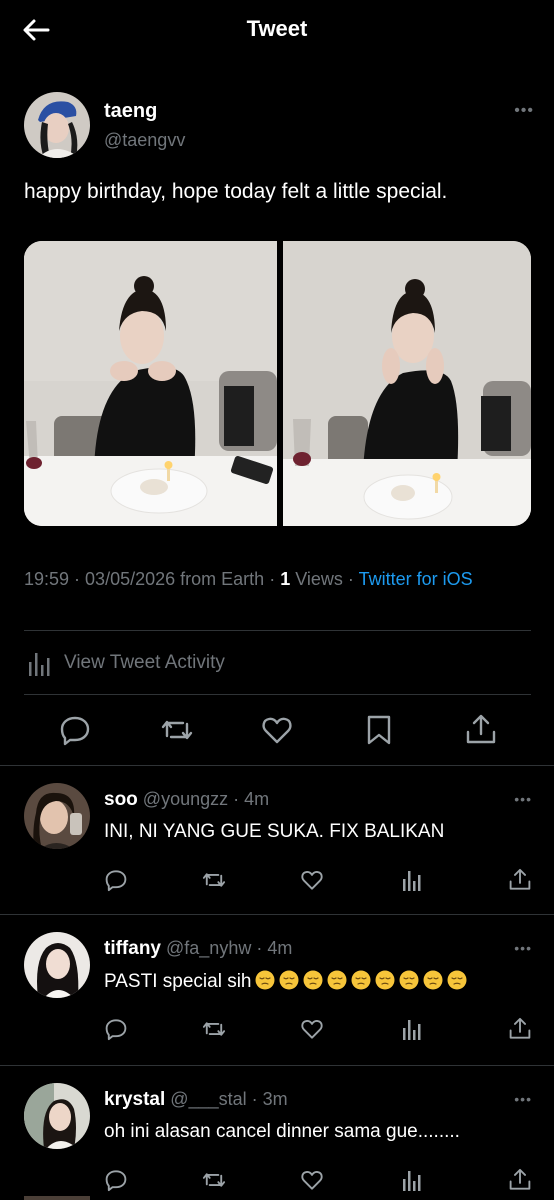 This screenshot has width=554, height=1200. I want to click on tweet-location: from Earth, so click(222, 579).